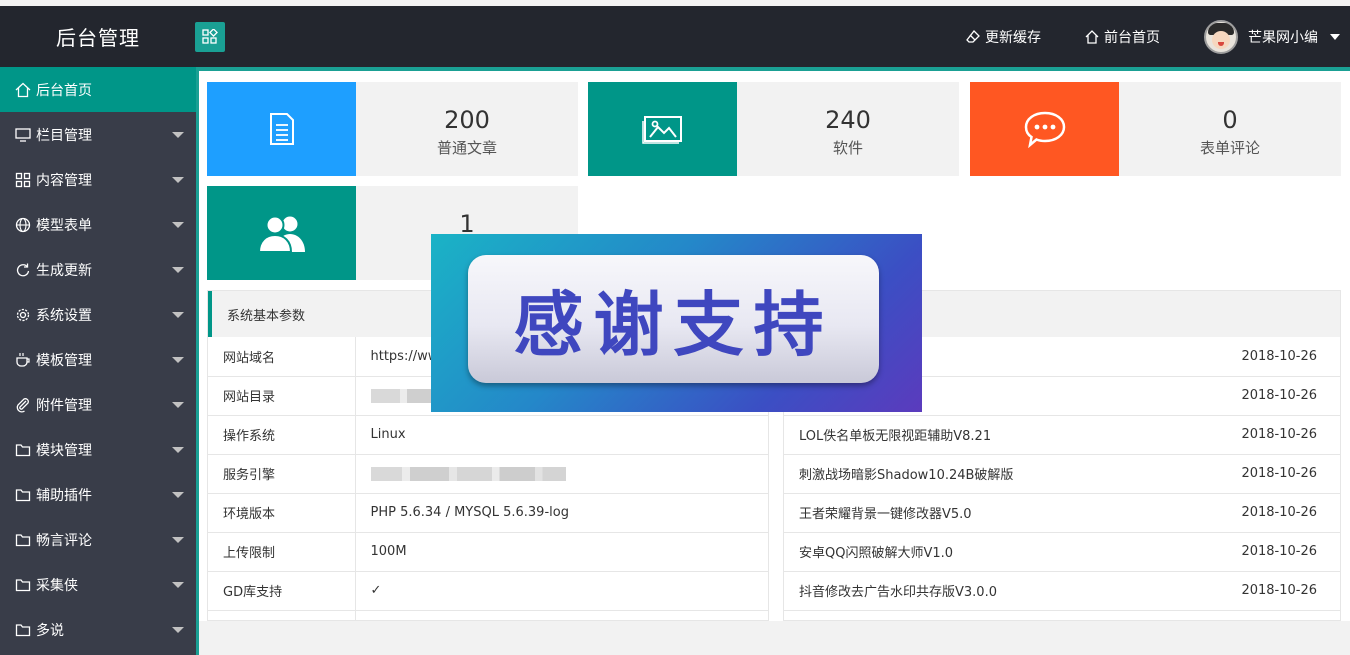 This screenshot has width=1350, height=655. Describe the element at coordinates (561, 591) in the screenshot. I see `check-icon: ✓` at that location.